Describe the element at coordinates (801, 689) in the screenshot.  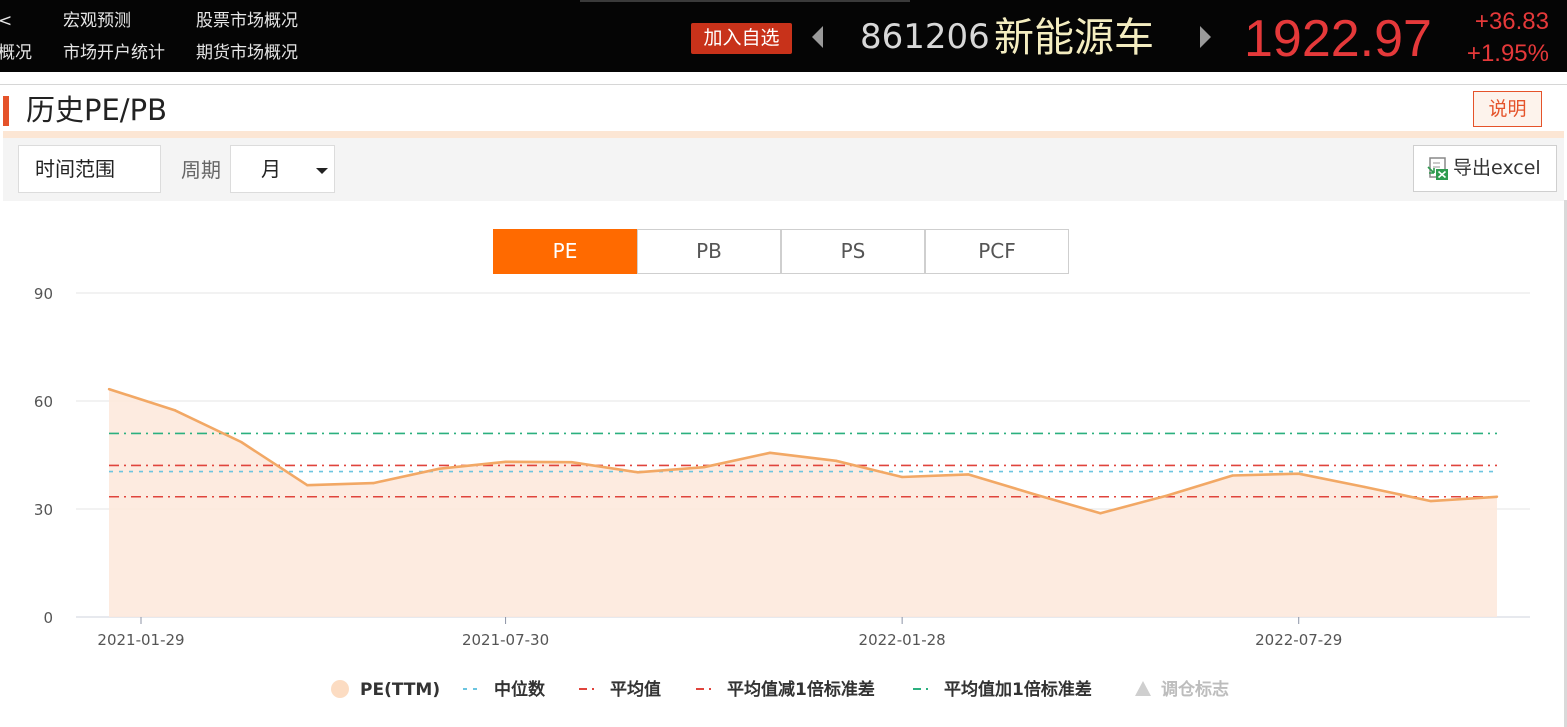
I see `legend-label: 平均值减1倍标准差` at that location.